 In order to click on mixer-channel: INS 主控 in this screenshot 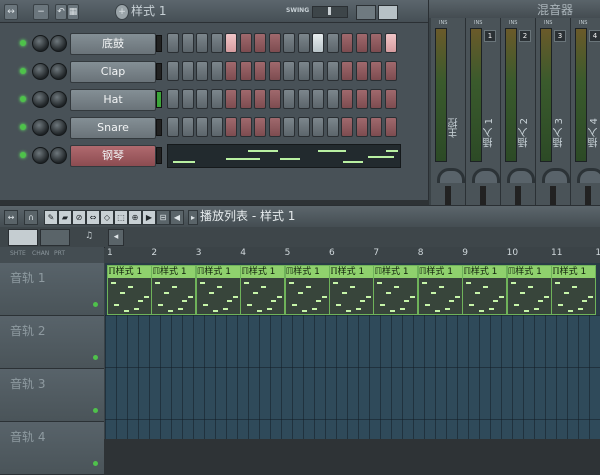, I will do `click(448, 111)`.